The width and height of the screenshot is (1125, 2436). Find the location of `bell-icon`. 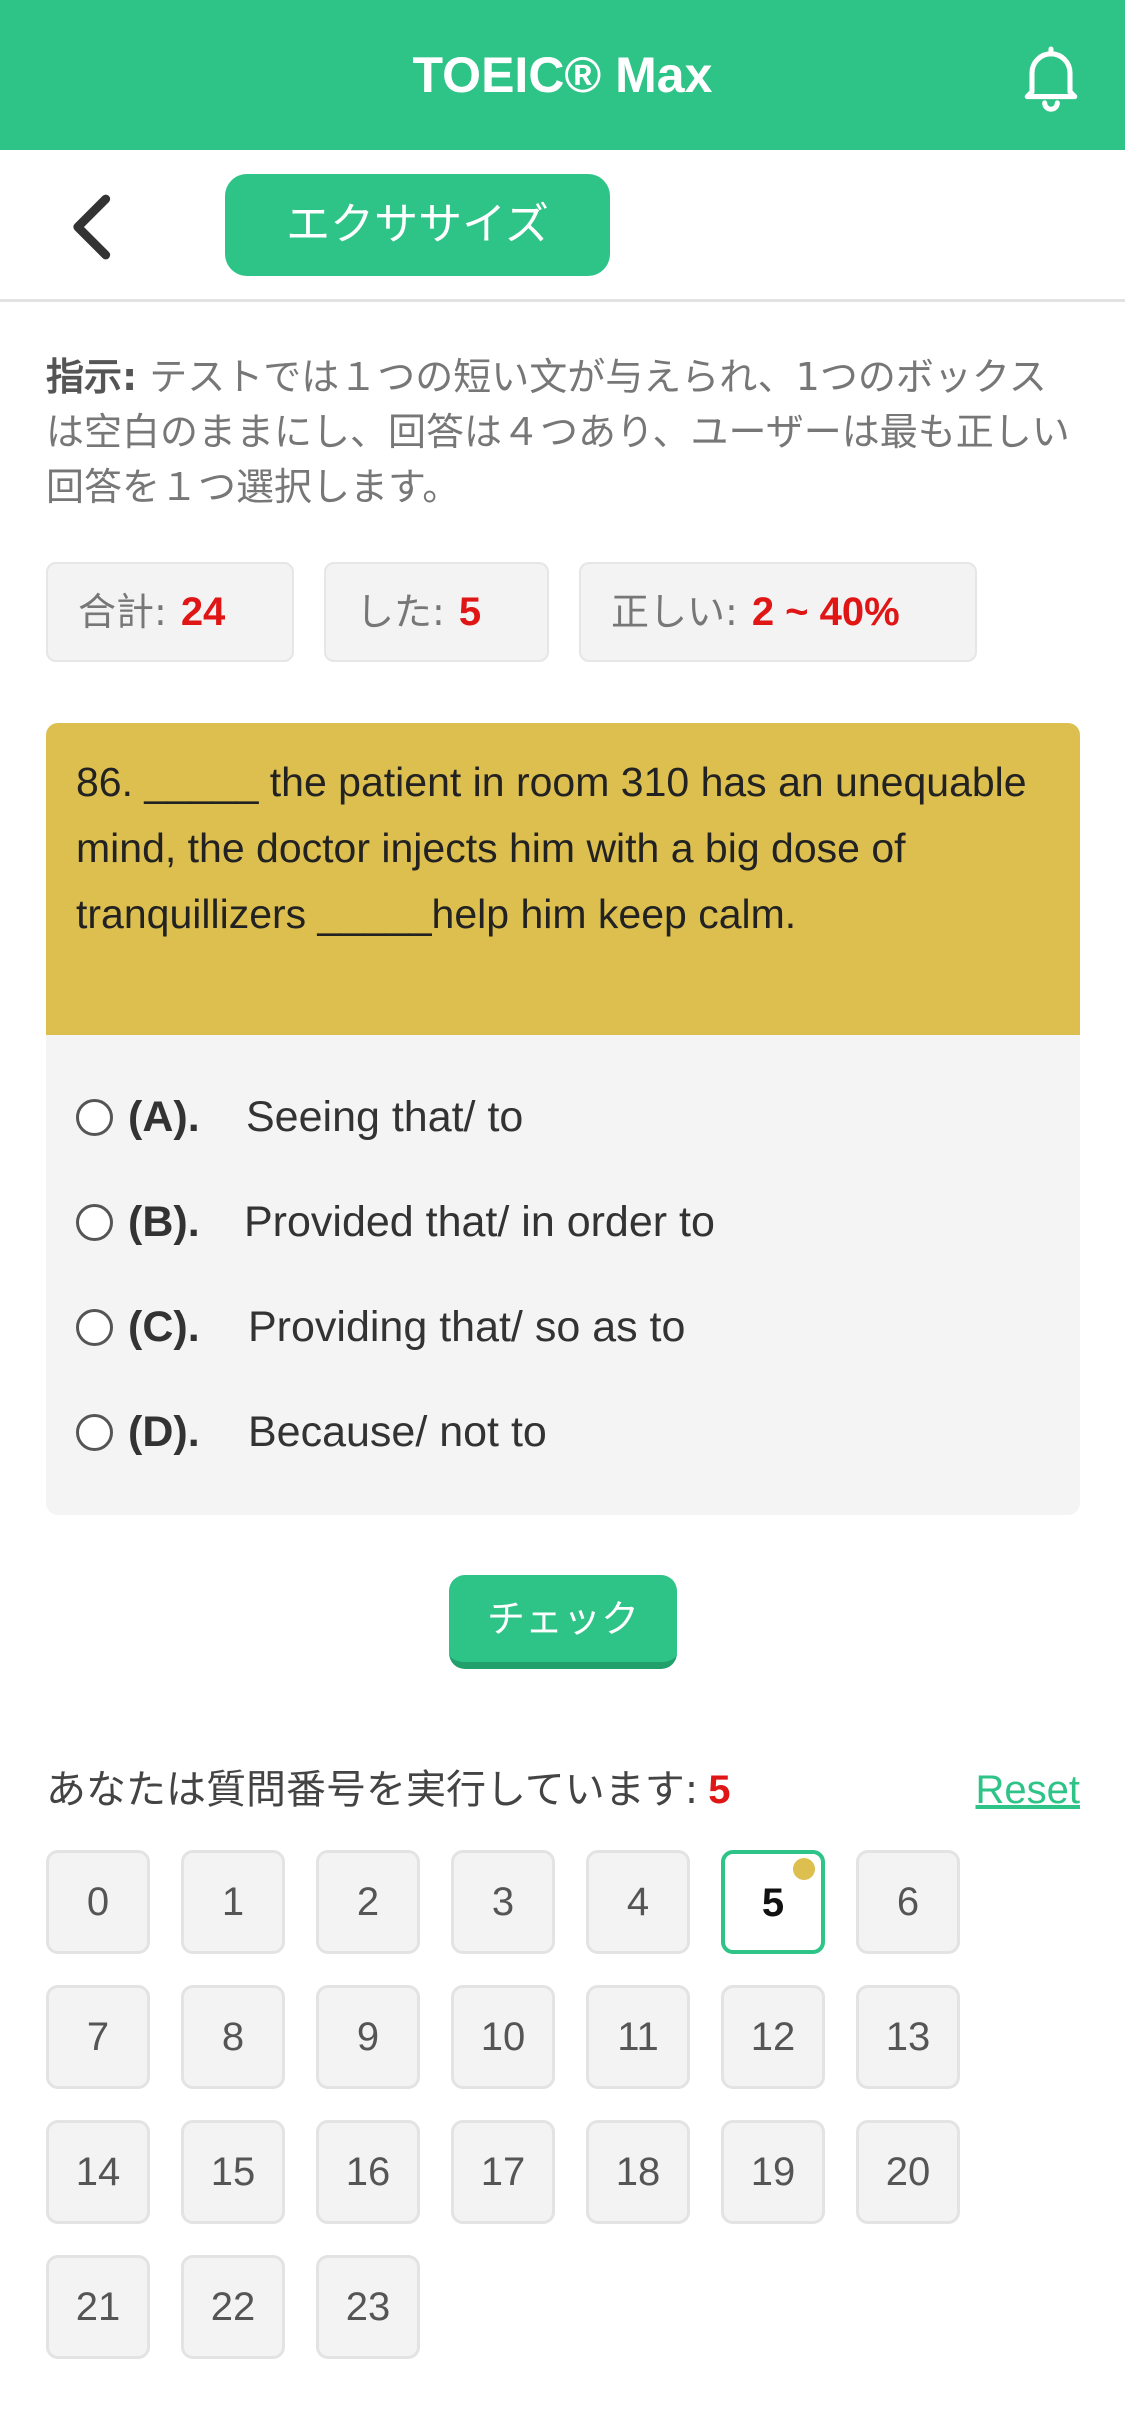

bell-icon is located at coordinates (1051, 76).